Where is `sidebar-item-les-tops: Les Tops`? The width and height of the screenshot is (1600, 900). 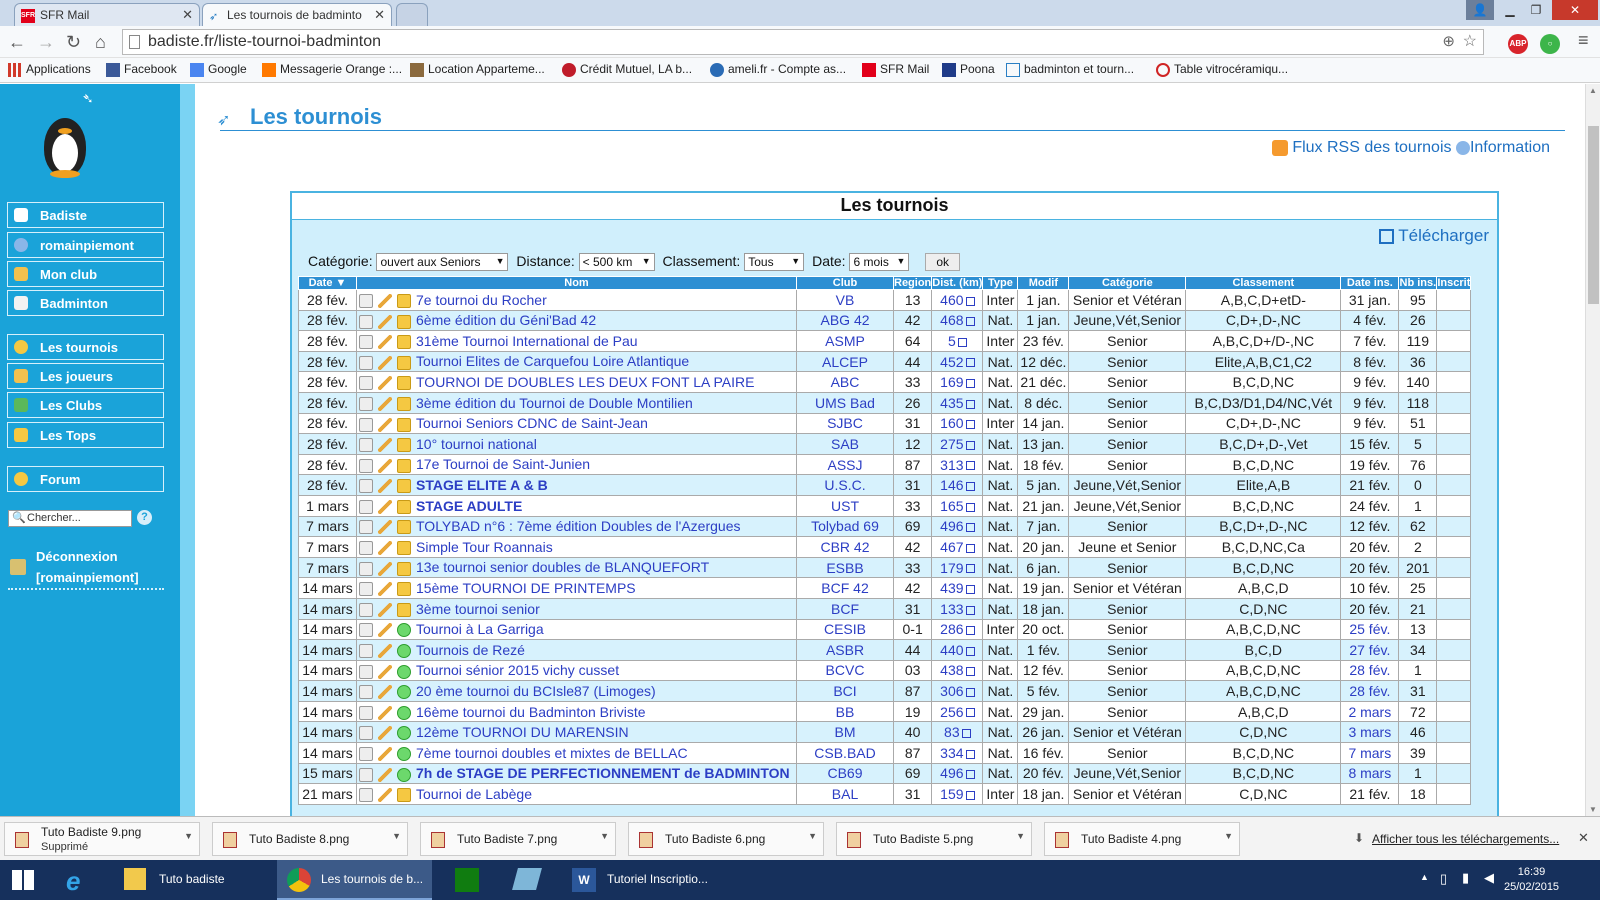 sidebar-item-les-tops: Les Tops is located at coordinates (85, 435).